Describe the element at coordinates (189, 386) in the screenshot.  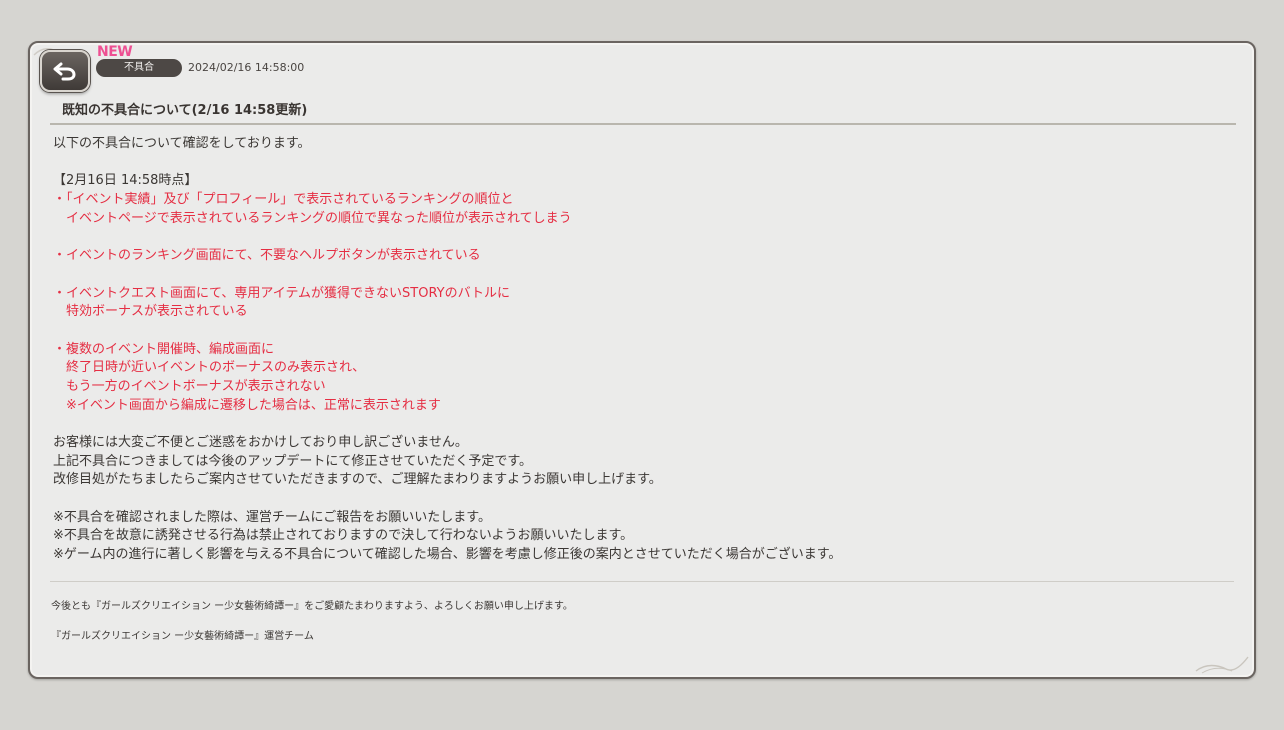
I see `bug-item-line: もう一方のイベントボーナスが表示されない` at that location.